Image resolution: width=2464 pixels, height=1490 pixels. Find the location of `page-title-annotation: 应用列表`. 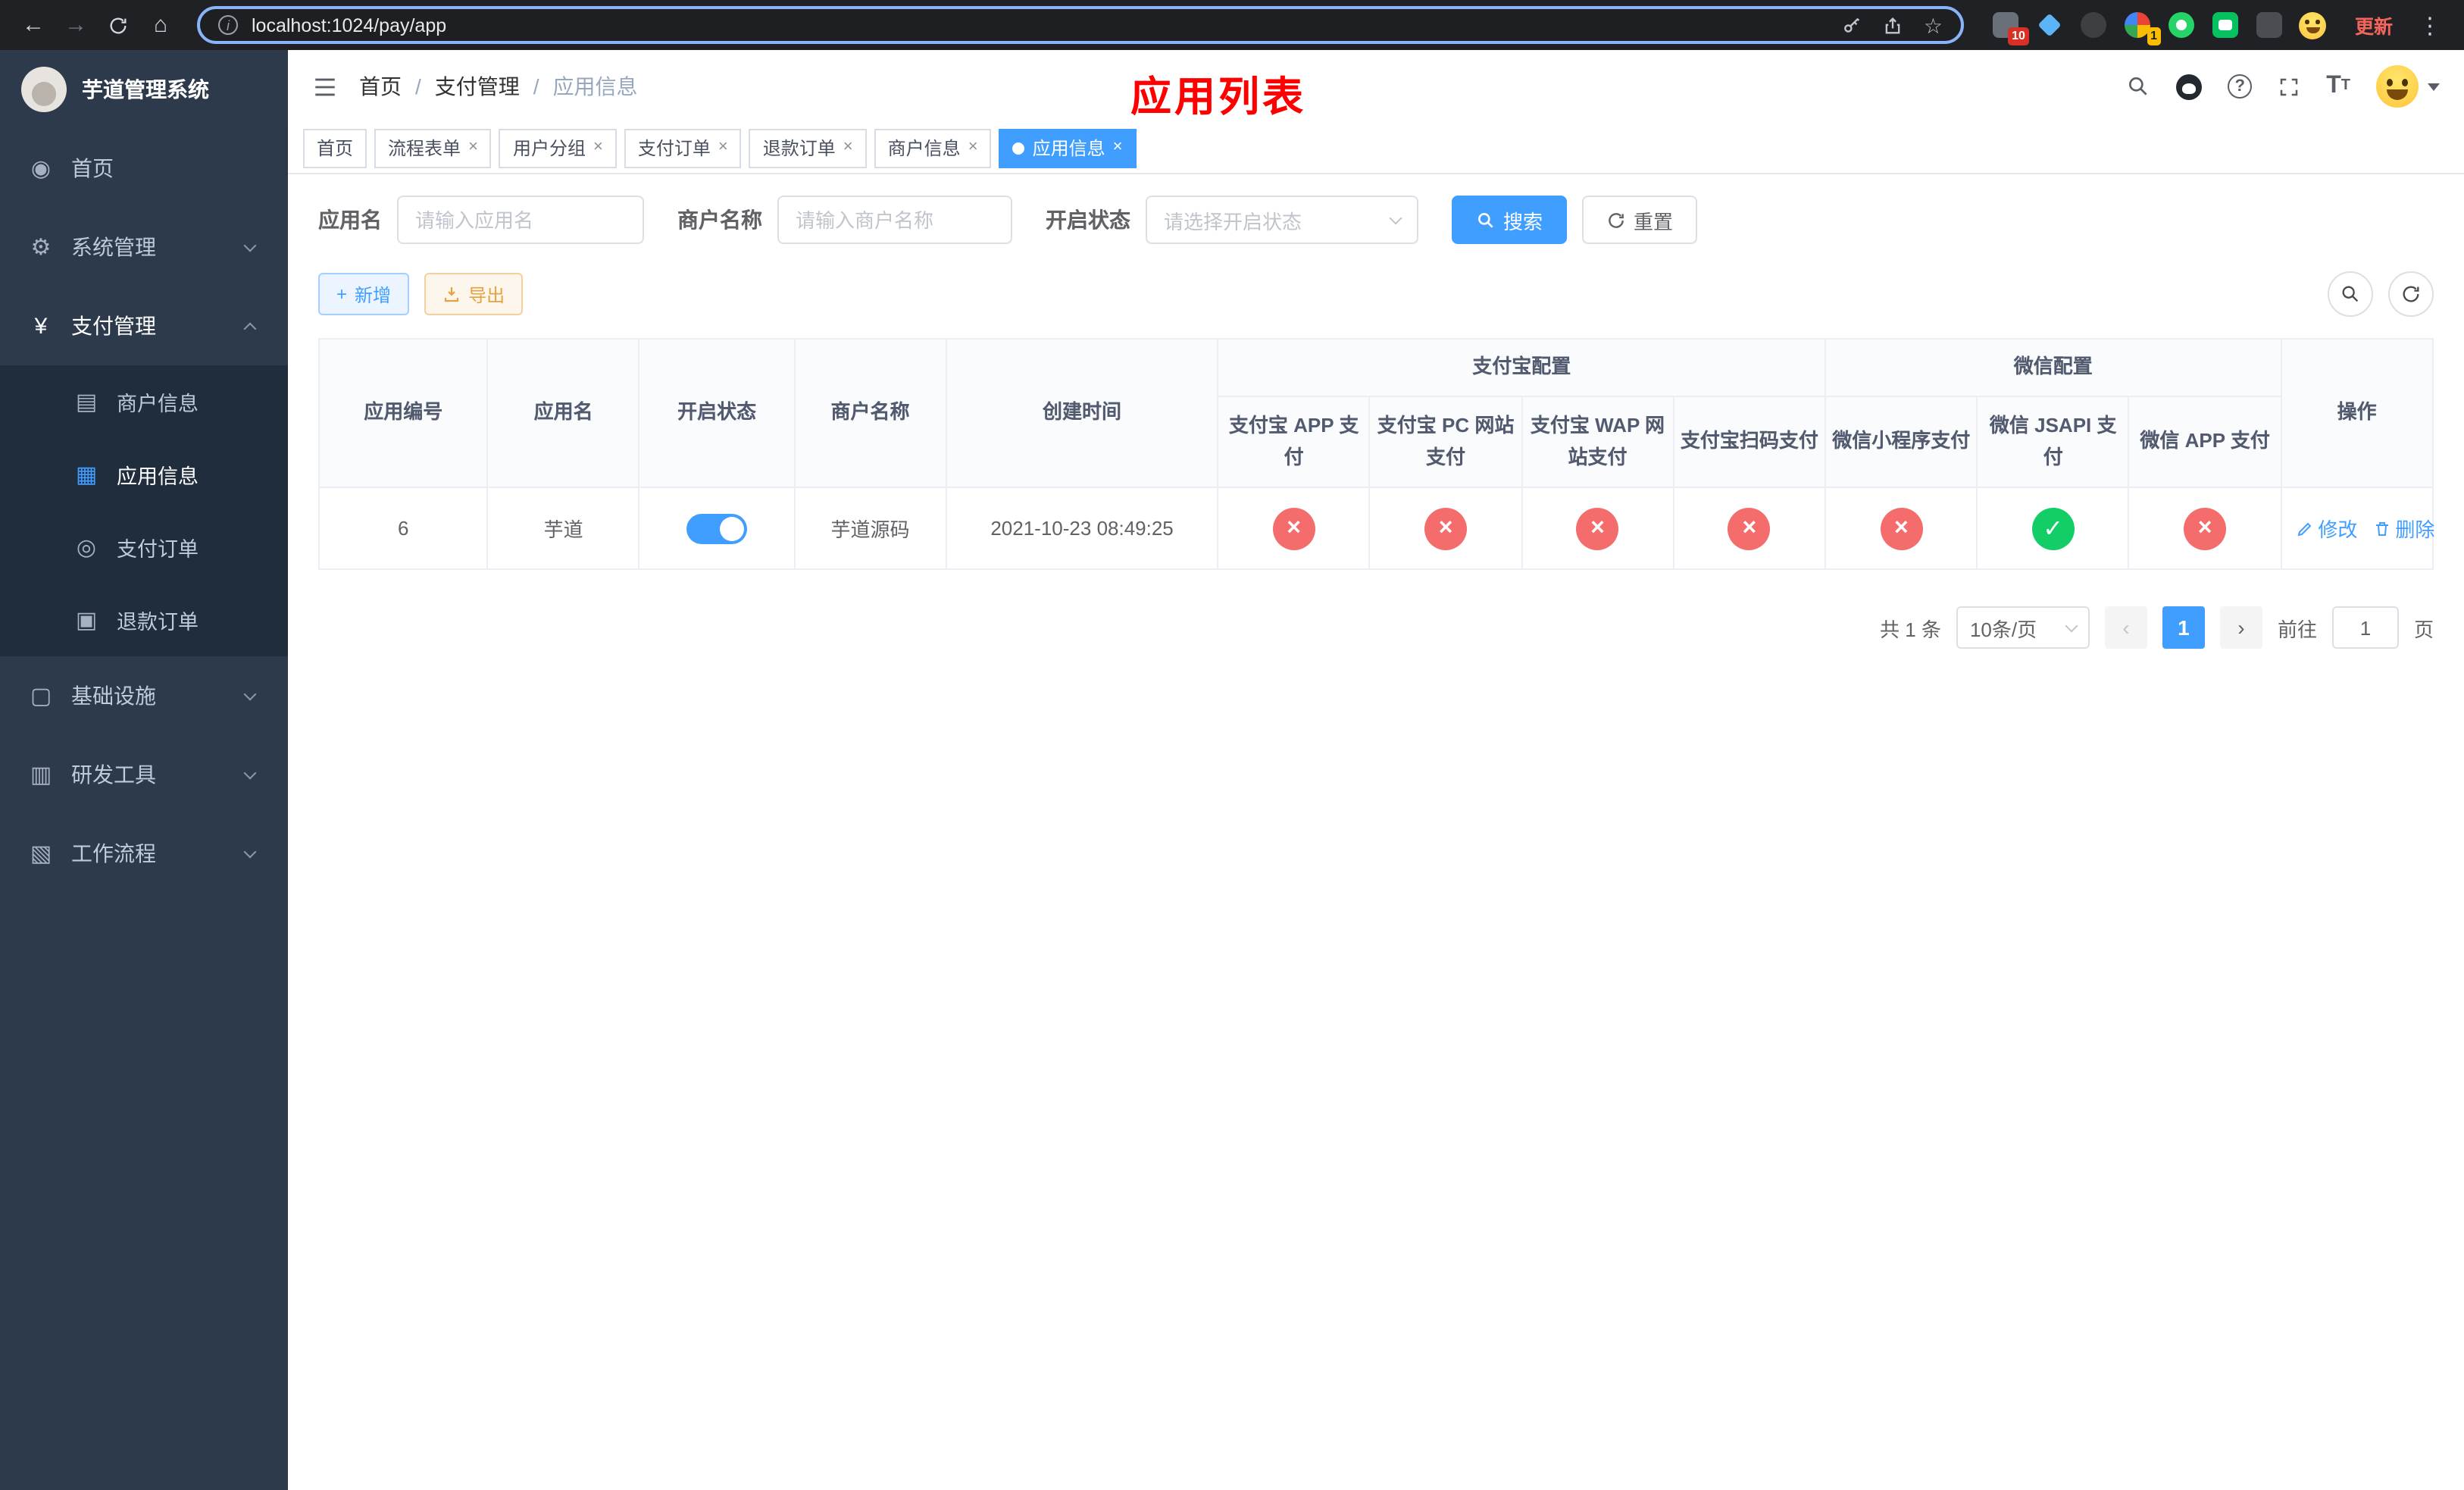

page-title-annotation: 应用列表 is located at coordinates (1218, 97).